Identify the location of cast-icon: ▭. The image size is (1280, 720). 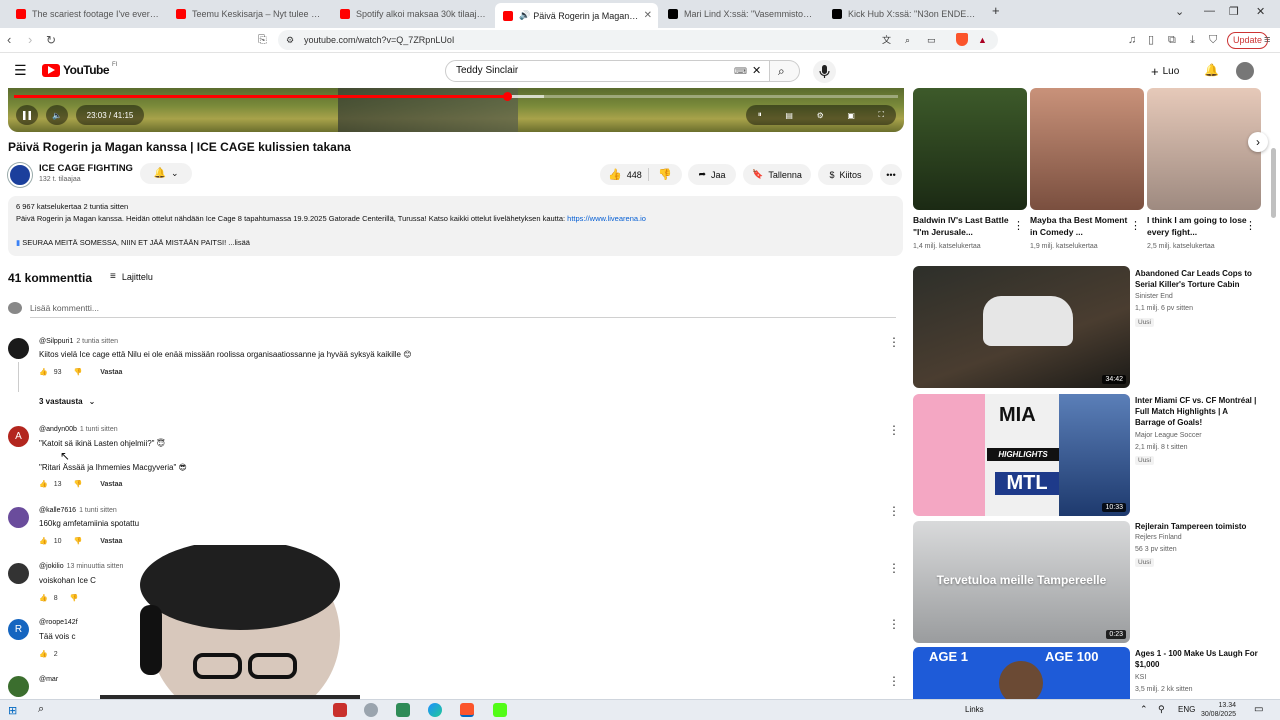
(931, 40).